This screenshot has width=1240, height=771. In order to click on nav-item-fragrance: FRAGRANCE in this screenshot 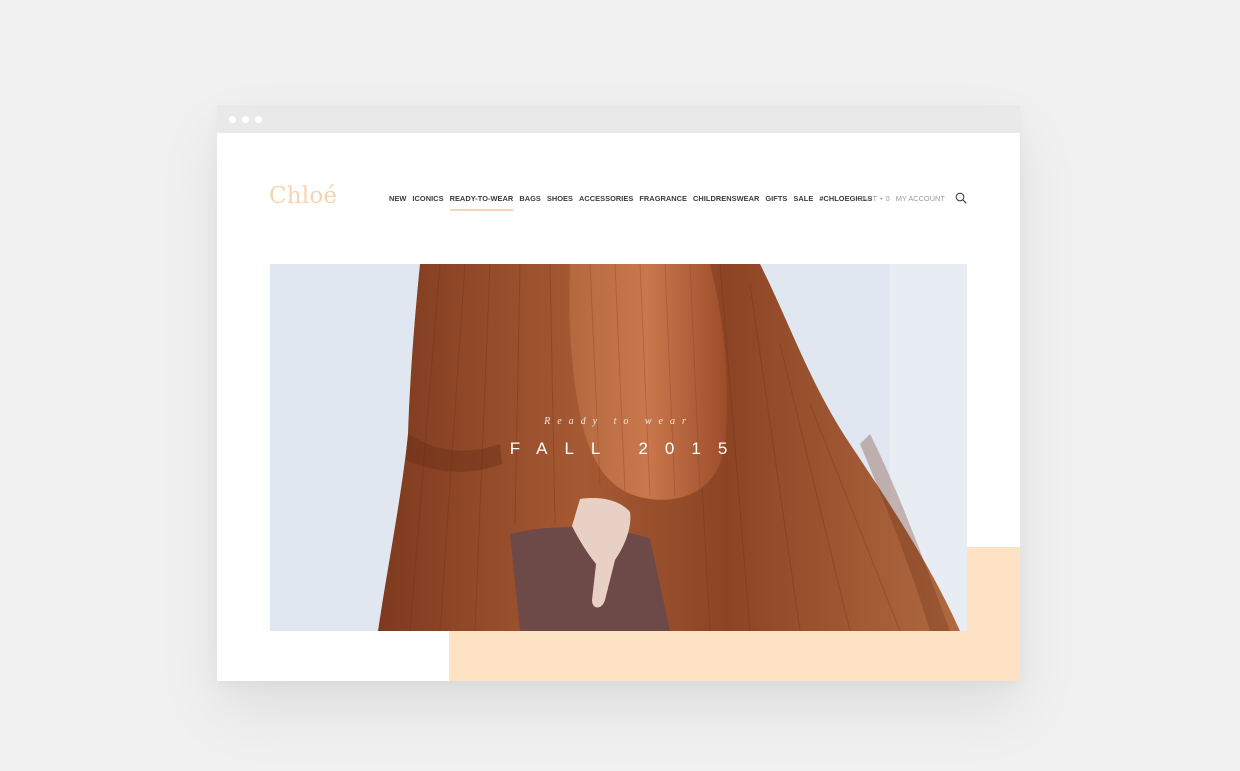, I will do `click(663, 198)`.